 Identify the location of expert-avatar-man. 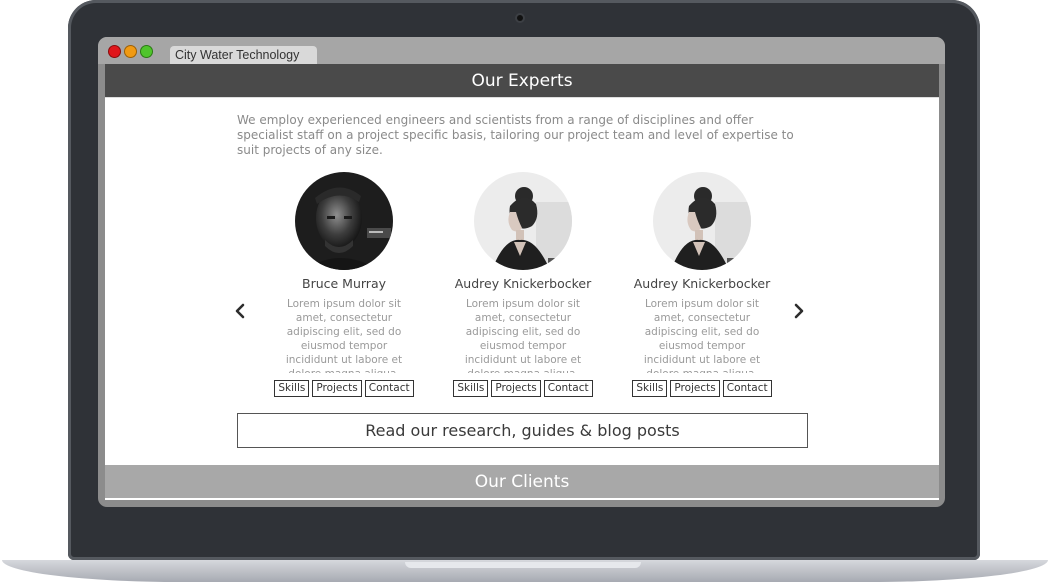
(344, 221).